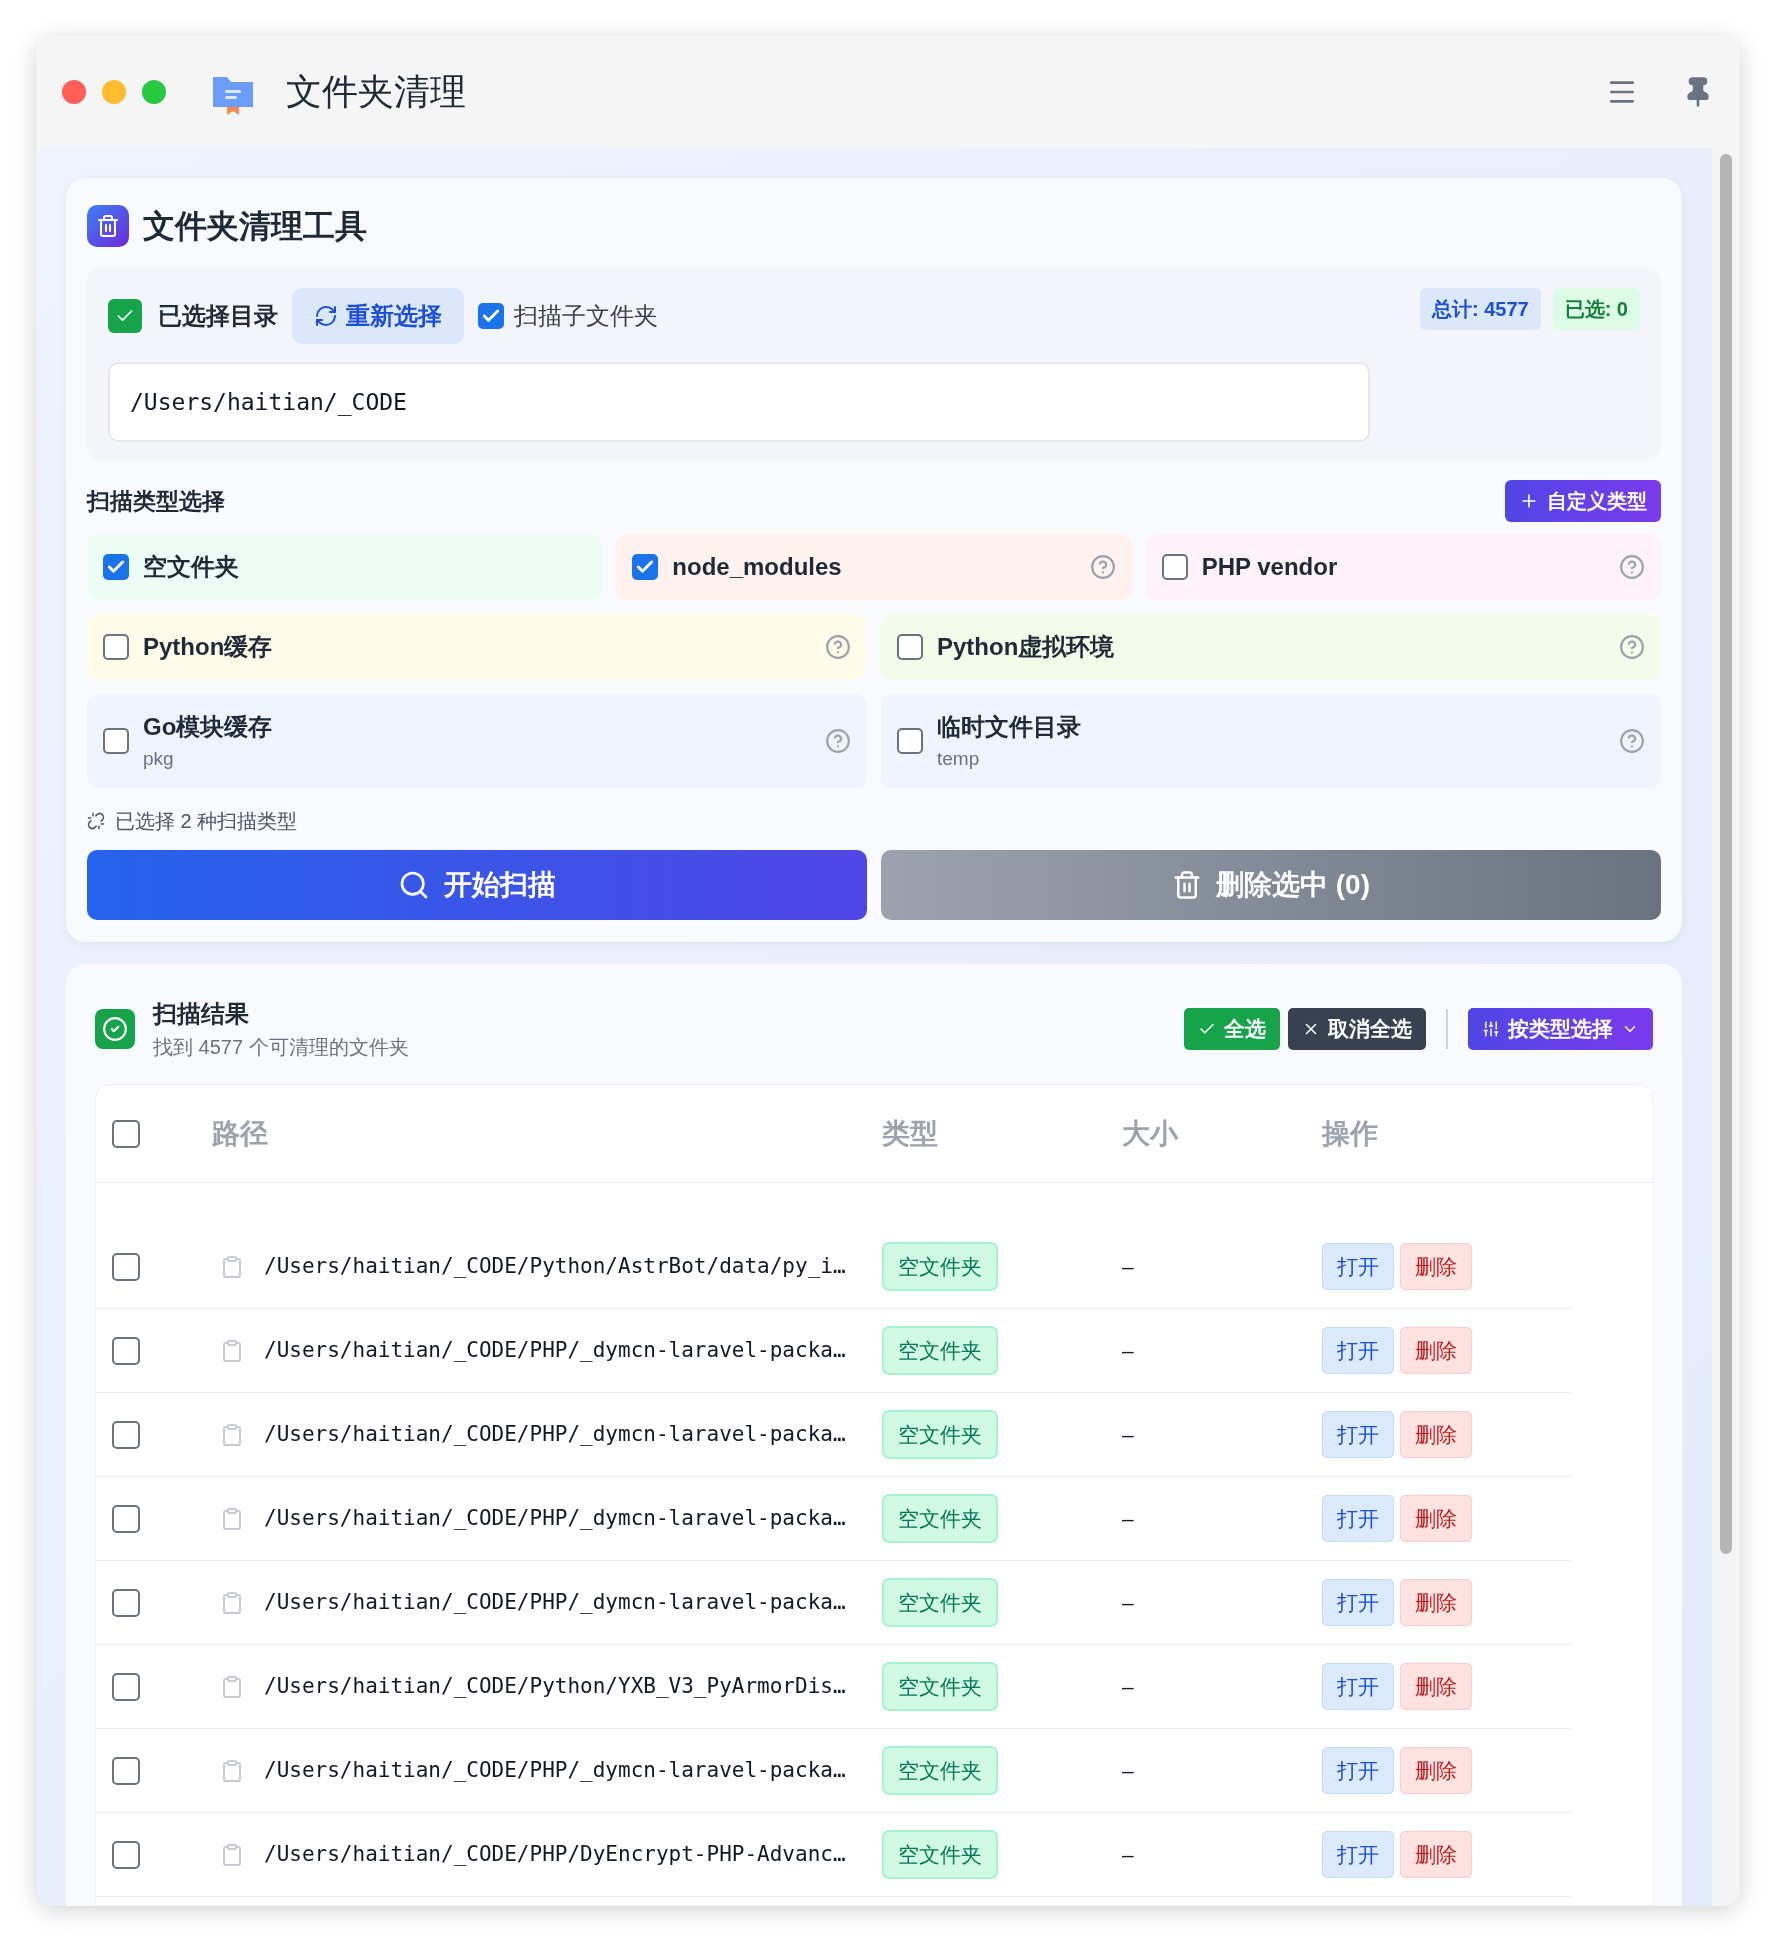 The width and height of the screenshot is (1776, 1940). Describe the element at coordinates (125, 316) in the screenshot. I see `check-badge-icon` at that location.